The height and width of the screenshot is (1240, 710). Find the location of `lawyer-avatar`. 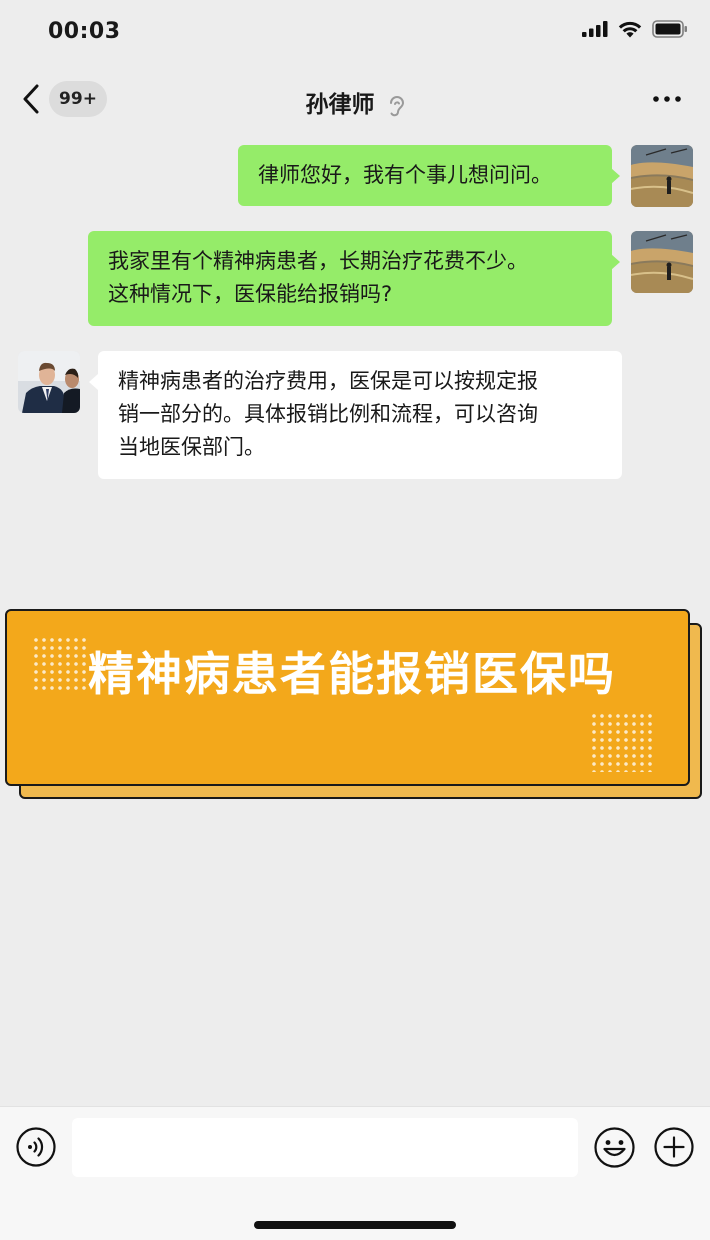

lawyer-avatar is located at coordinates (49, 382).